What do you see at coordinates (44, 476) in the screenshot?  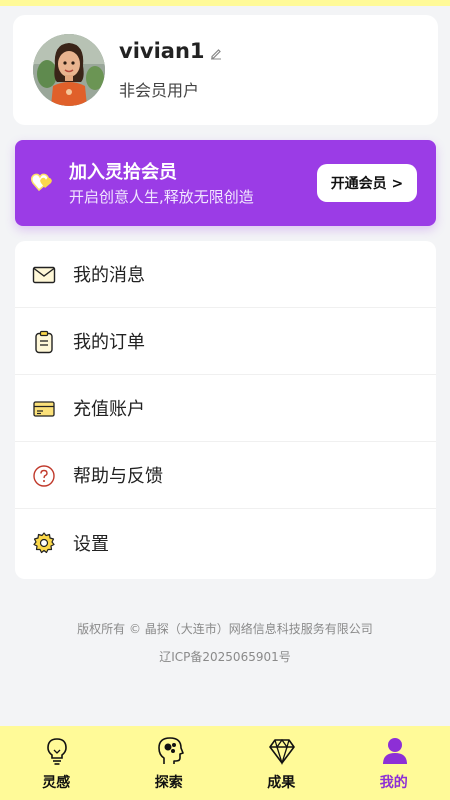 I see `help-icon` at bounding box center [44, 476].